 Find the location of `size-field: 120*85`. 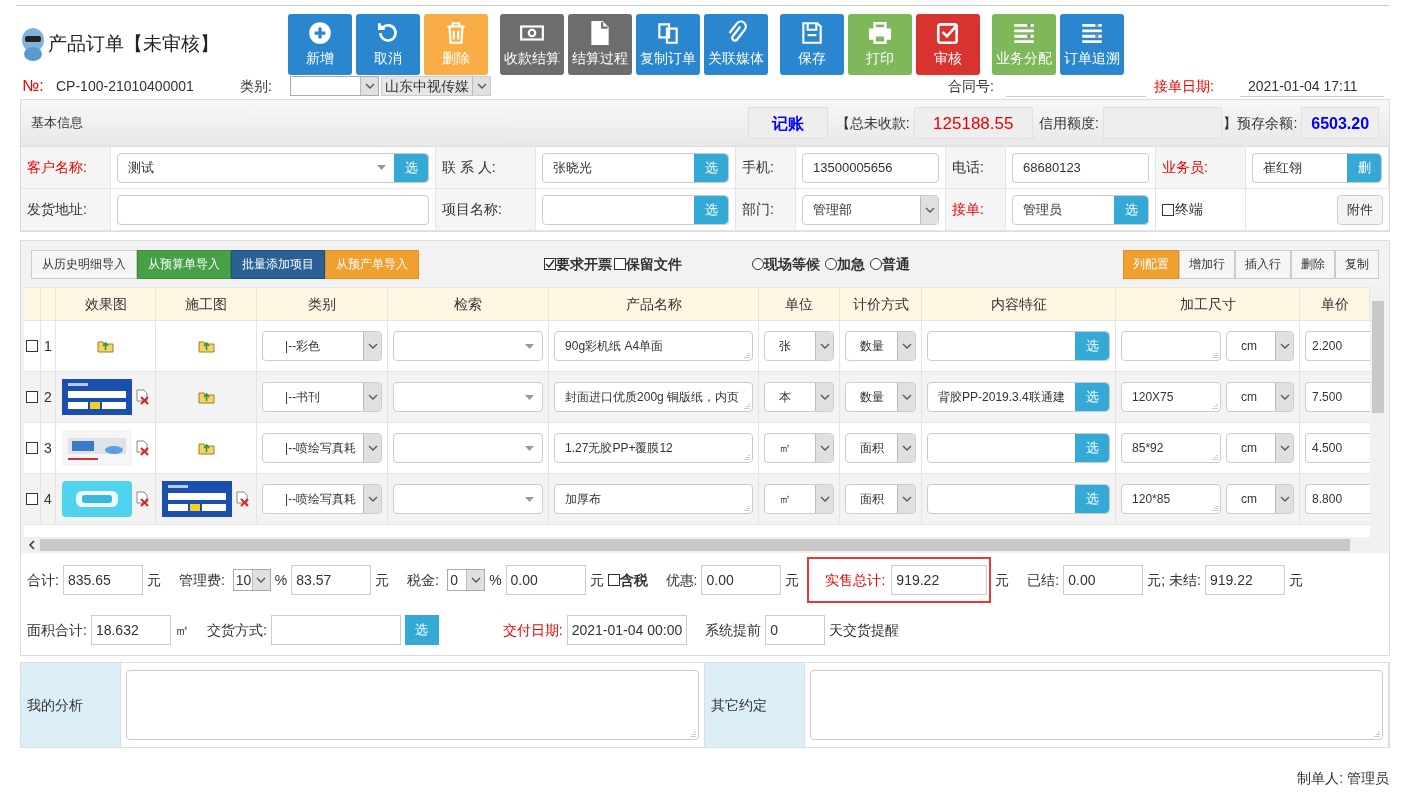

size-field: 120*85 is located at coordinates (1171, 499).